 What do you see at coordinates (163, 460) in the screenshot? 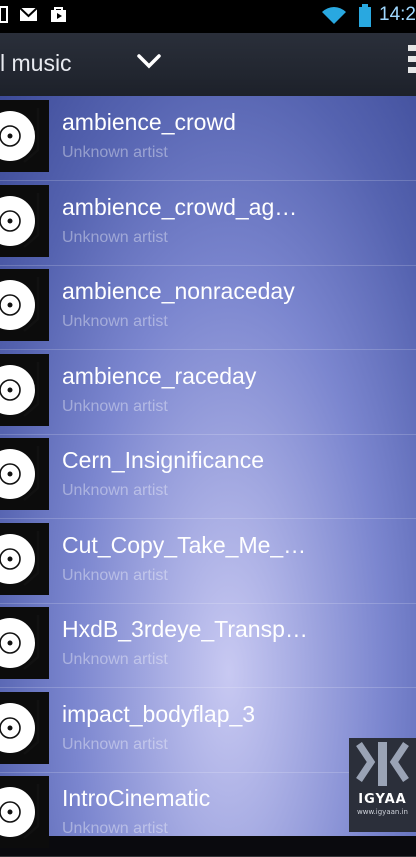
I see `track-title: Cern_Insignificance` at bounding box center [163, 460].